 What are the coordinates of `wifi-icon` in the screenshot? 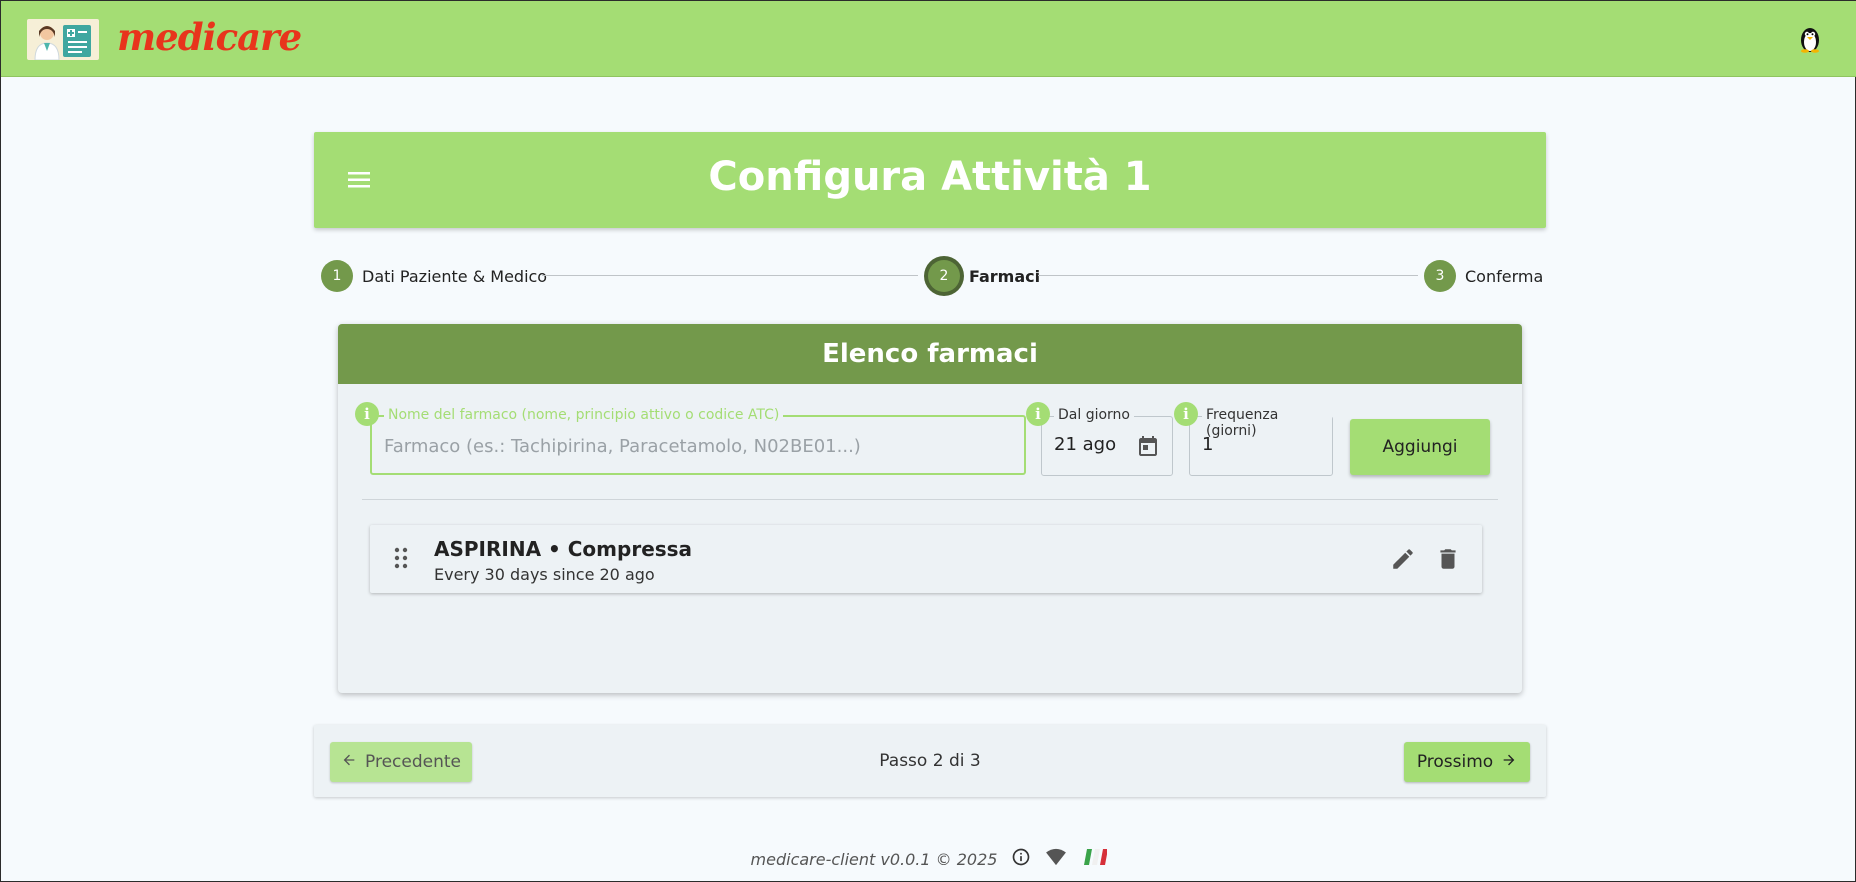 It's located at (1056, 859).